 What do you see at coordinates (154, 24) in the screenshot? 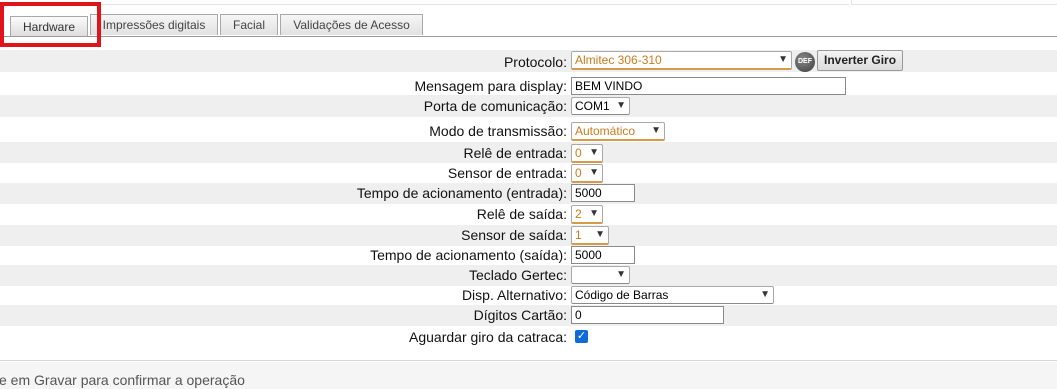
I see `tab-impressoes-digitais: Impressões digitais` at bounding box center [154, 24].